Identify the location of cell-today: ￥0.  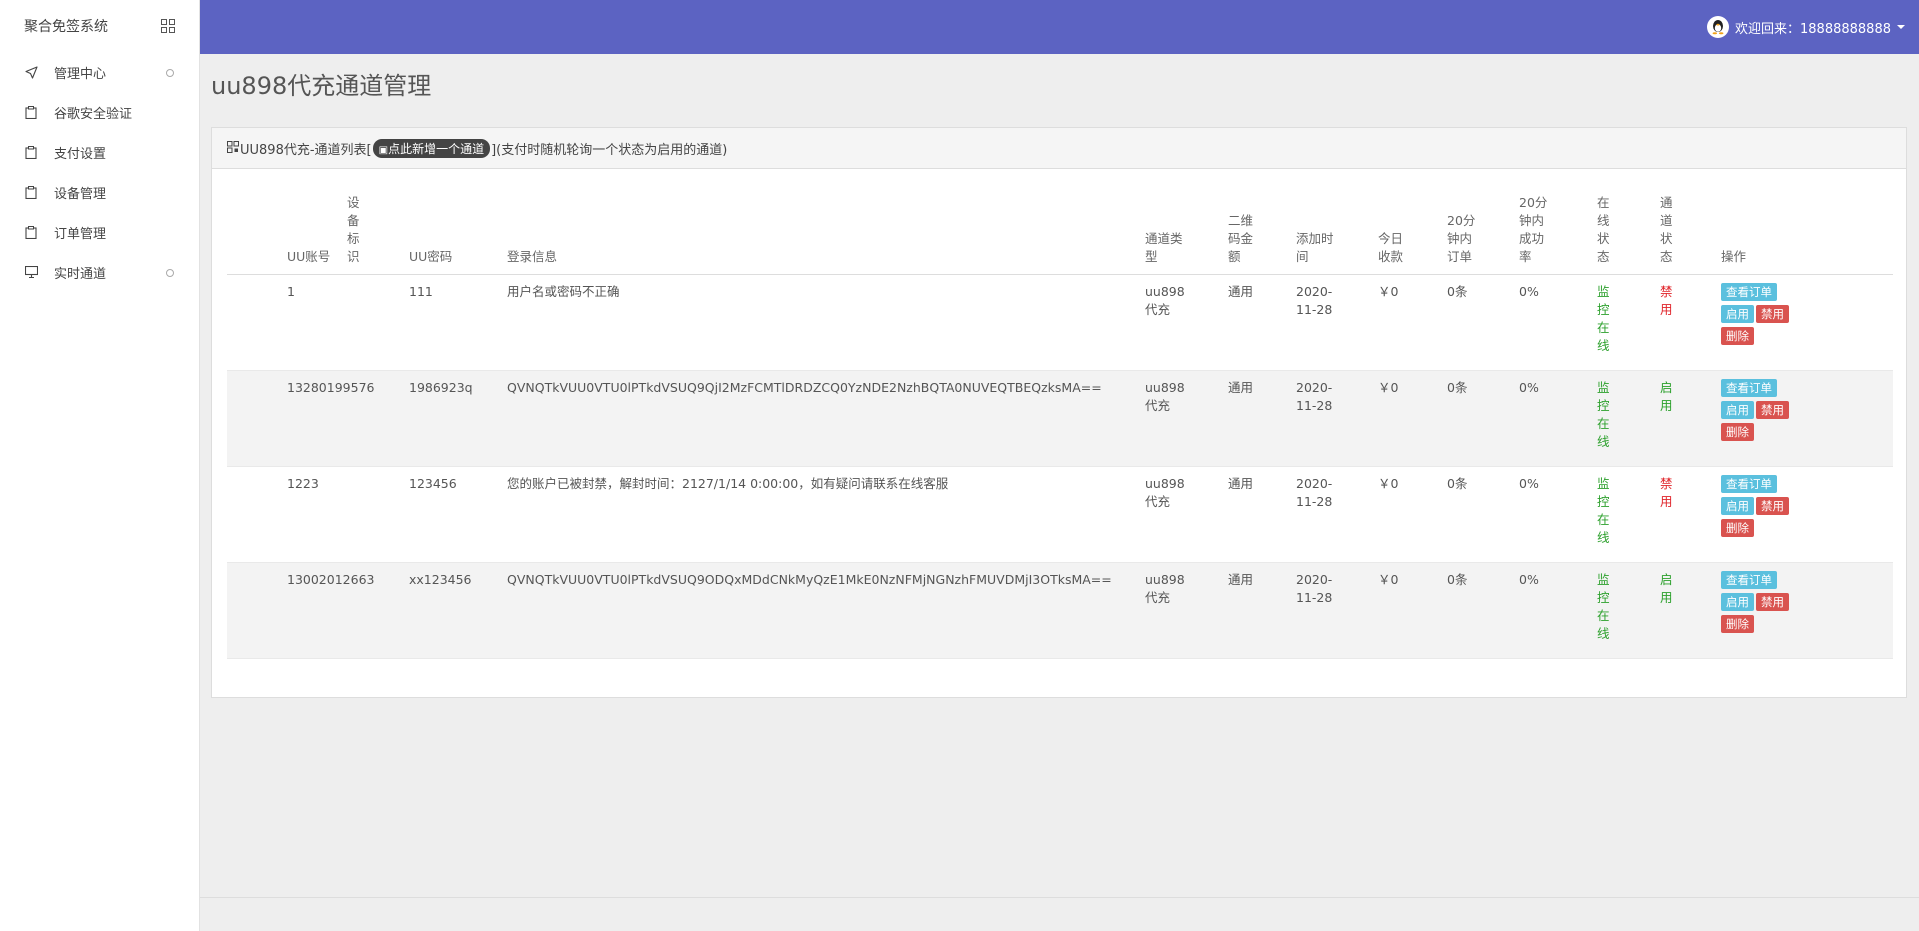
(1412, 322).